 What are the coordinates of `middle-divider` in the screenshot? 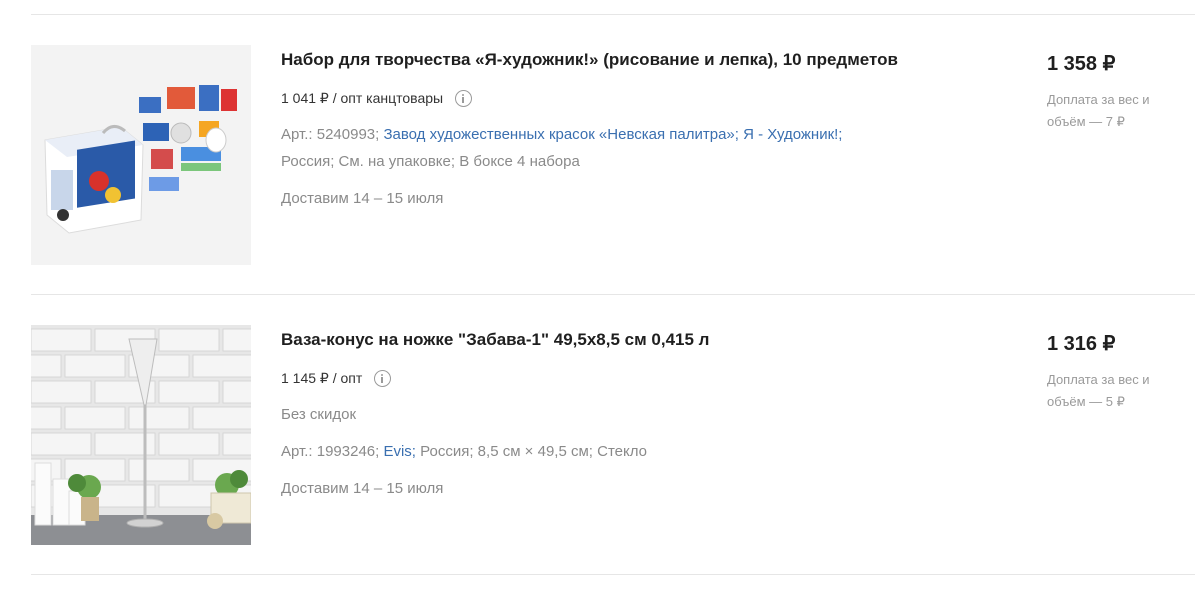 It's located at (613, 294).